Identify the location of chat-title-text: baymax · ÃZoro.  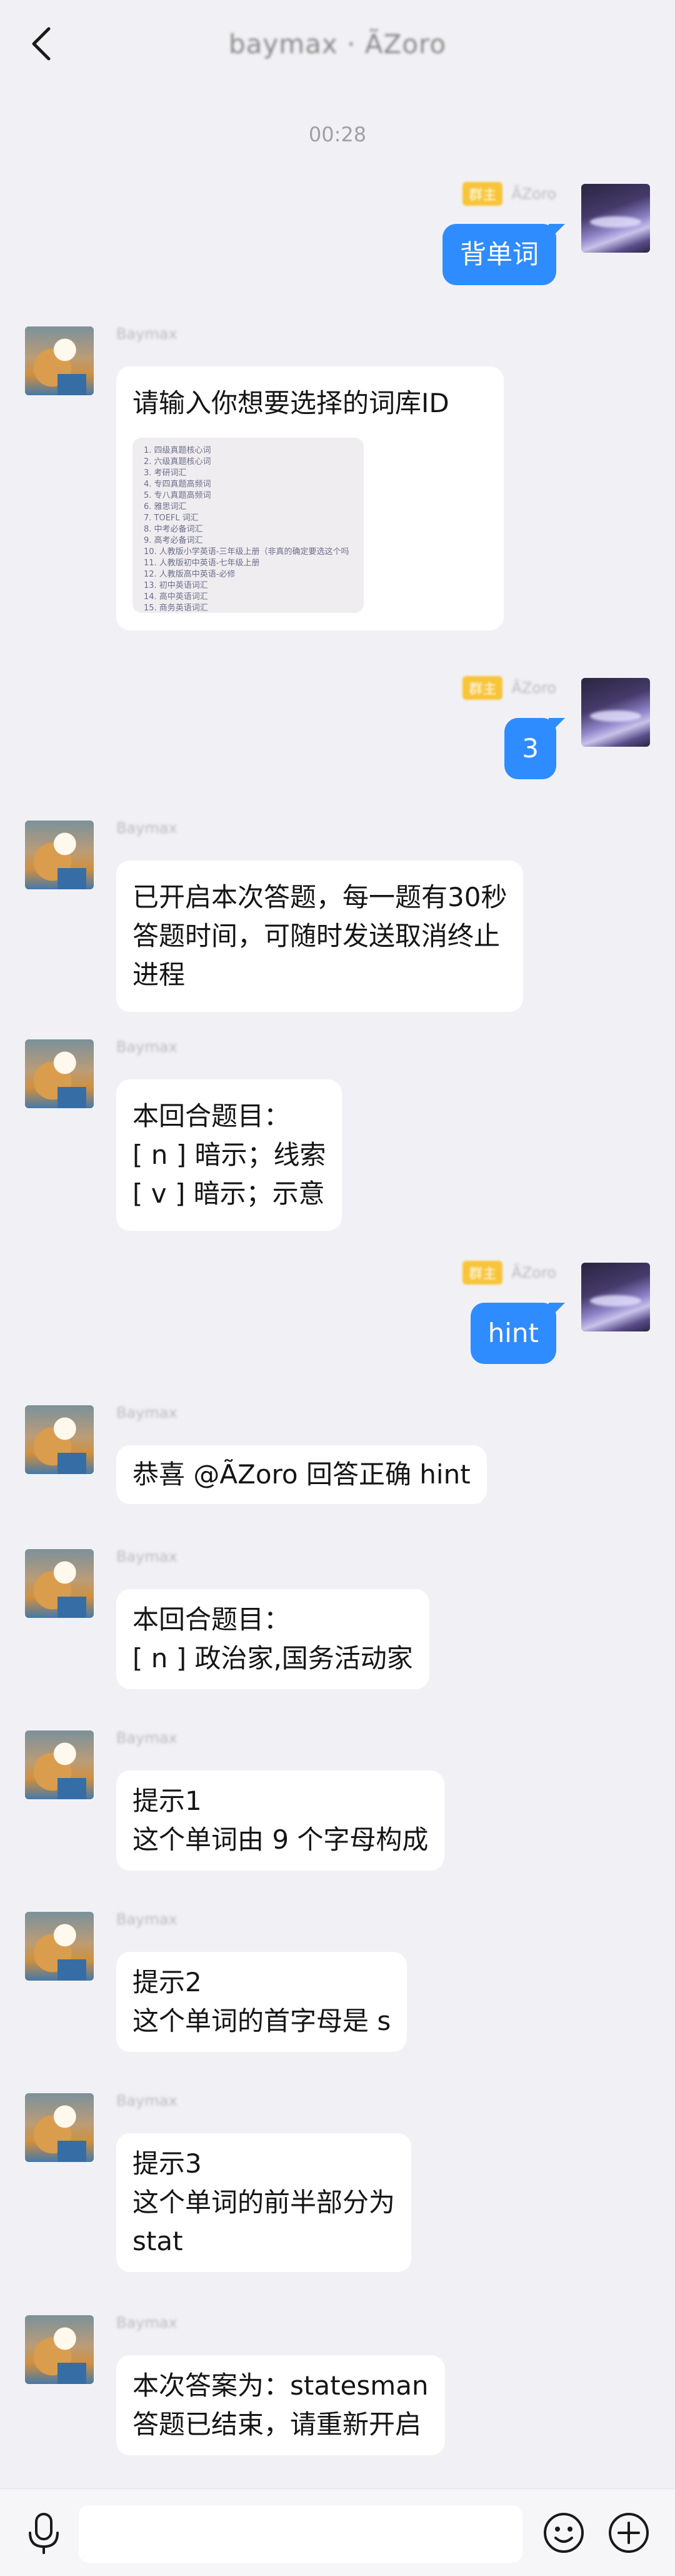
(337, 44).